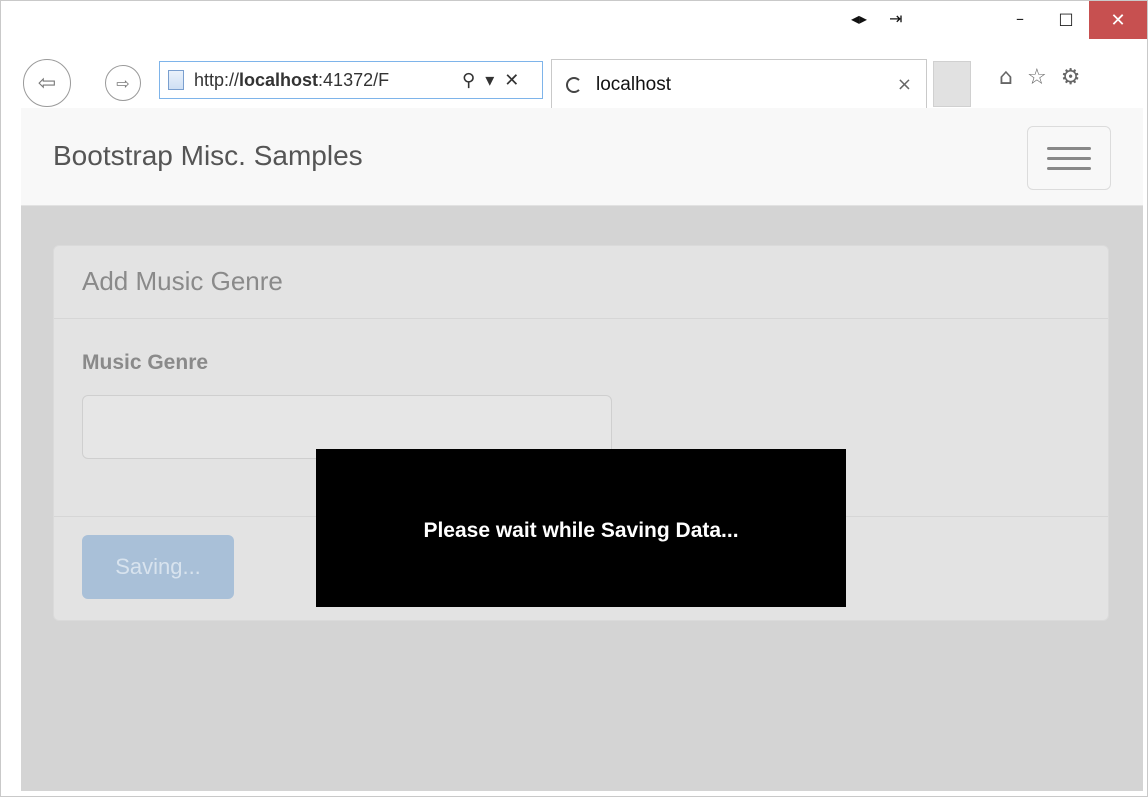 The width and height of the screenshot is (1148, 797). I want to click on caption-buttons: – □ ✕, so click(1072, 21).